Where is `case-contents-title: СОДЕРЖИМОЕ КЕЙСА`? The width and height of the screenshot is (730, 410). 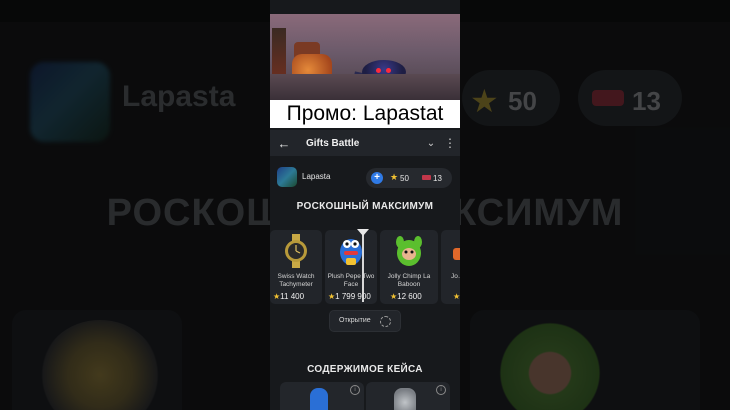 case-contents-title: СОДЕРЖИМОЕ КЕЙСА is located at coordinates (365, 369).